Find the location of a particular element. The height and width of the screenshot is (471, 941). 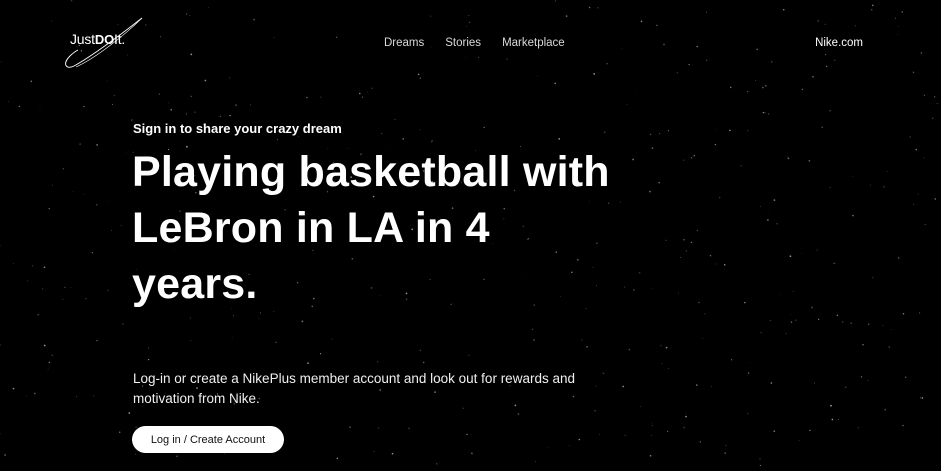

logo-word-it: It. is located at coordinates (120, 39).